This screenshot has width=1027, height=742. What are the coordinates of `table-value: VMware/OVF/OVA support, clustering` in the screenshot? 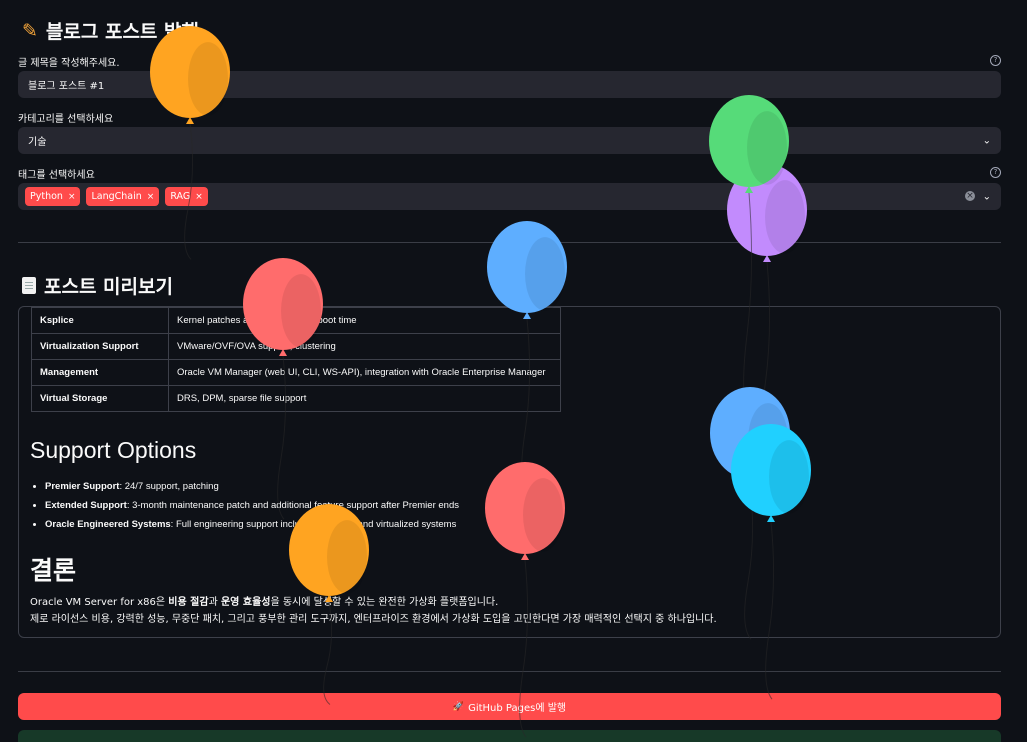 It's located at (364, 346).